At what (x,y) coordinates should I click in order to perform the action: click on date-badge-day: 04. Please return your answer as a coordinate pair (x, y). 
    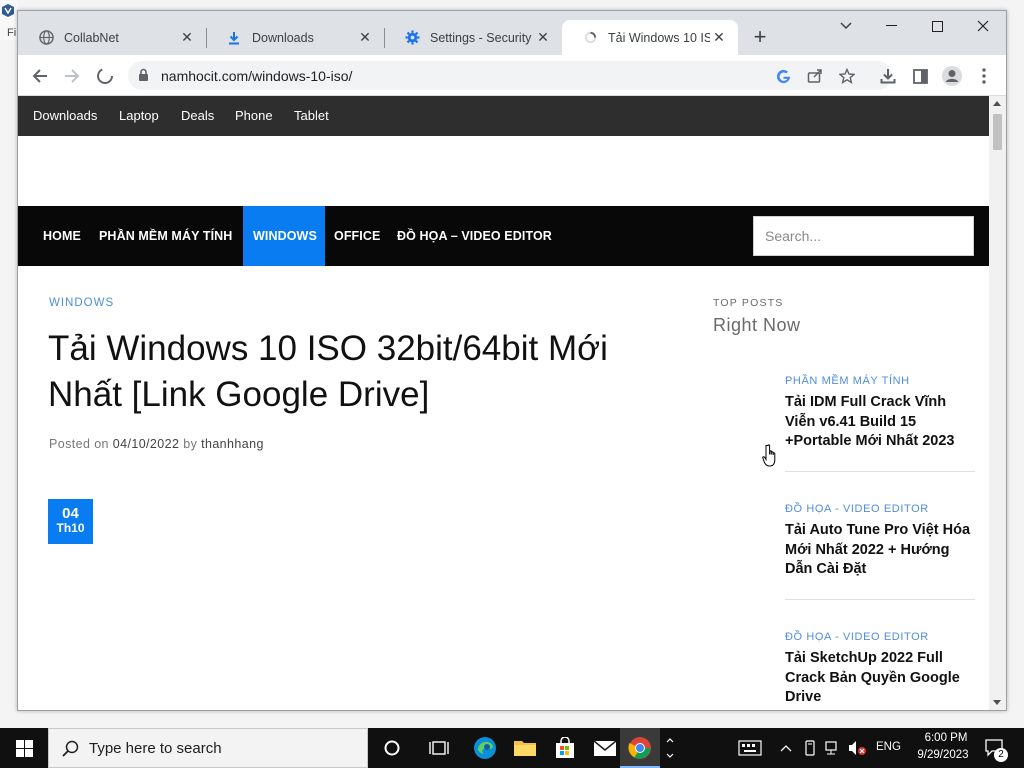
    Looking at the image, I should click on (70, 513).